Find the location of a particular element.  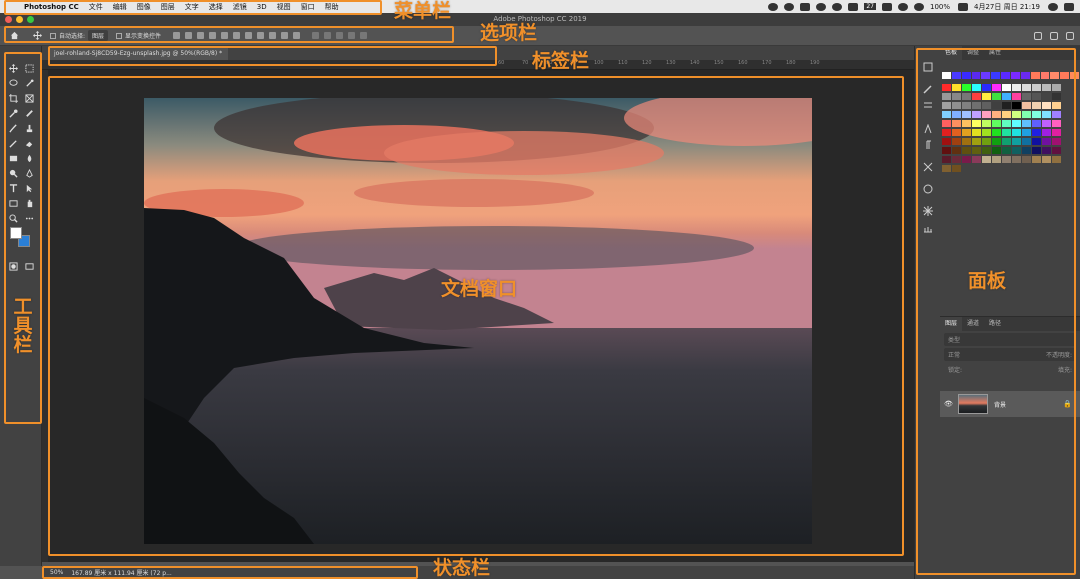

ruler-tick: 150 is located at coordinates (719, 63).